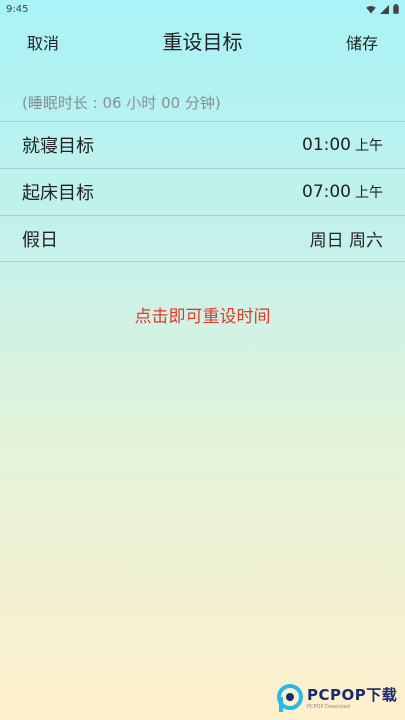  Describe the element at coordinates (371, 9) in the screenshot. I see `wifi-icon` at that location.